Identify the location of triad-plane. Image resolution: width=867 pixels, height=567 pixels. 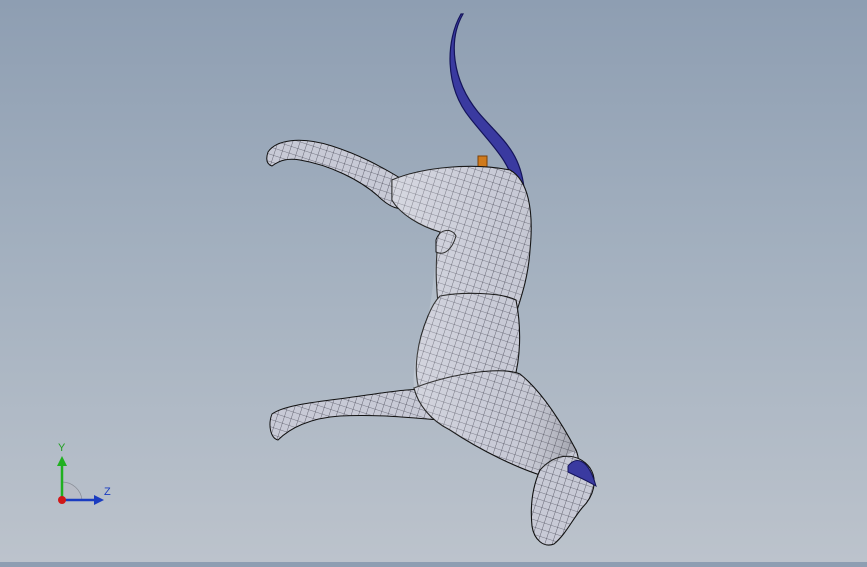
(72, 491).